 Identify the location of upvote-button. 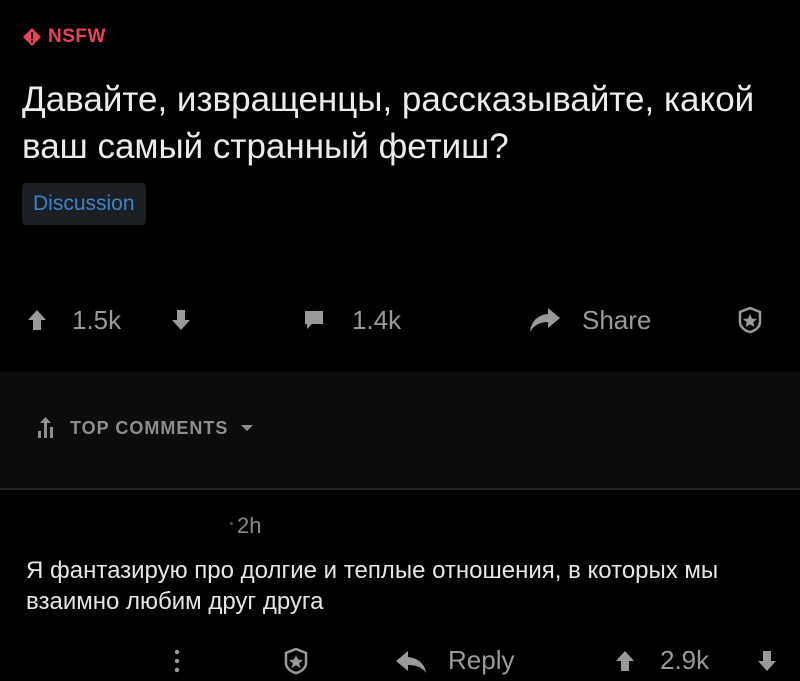
(37, 320).